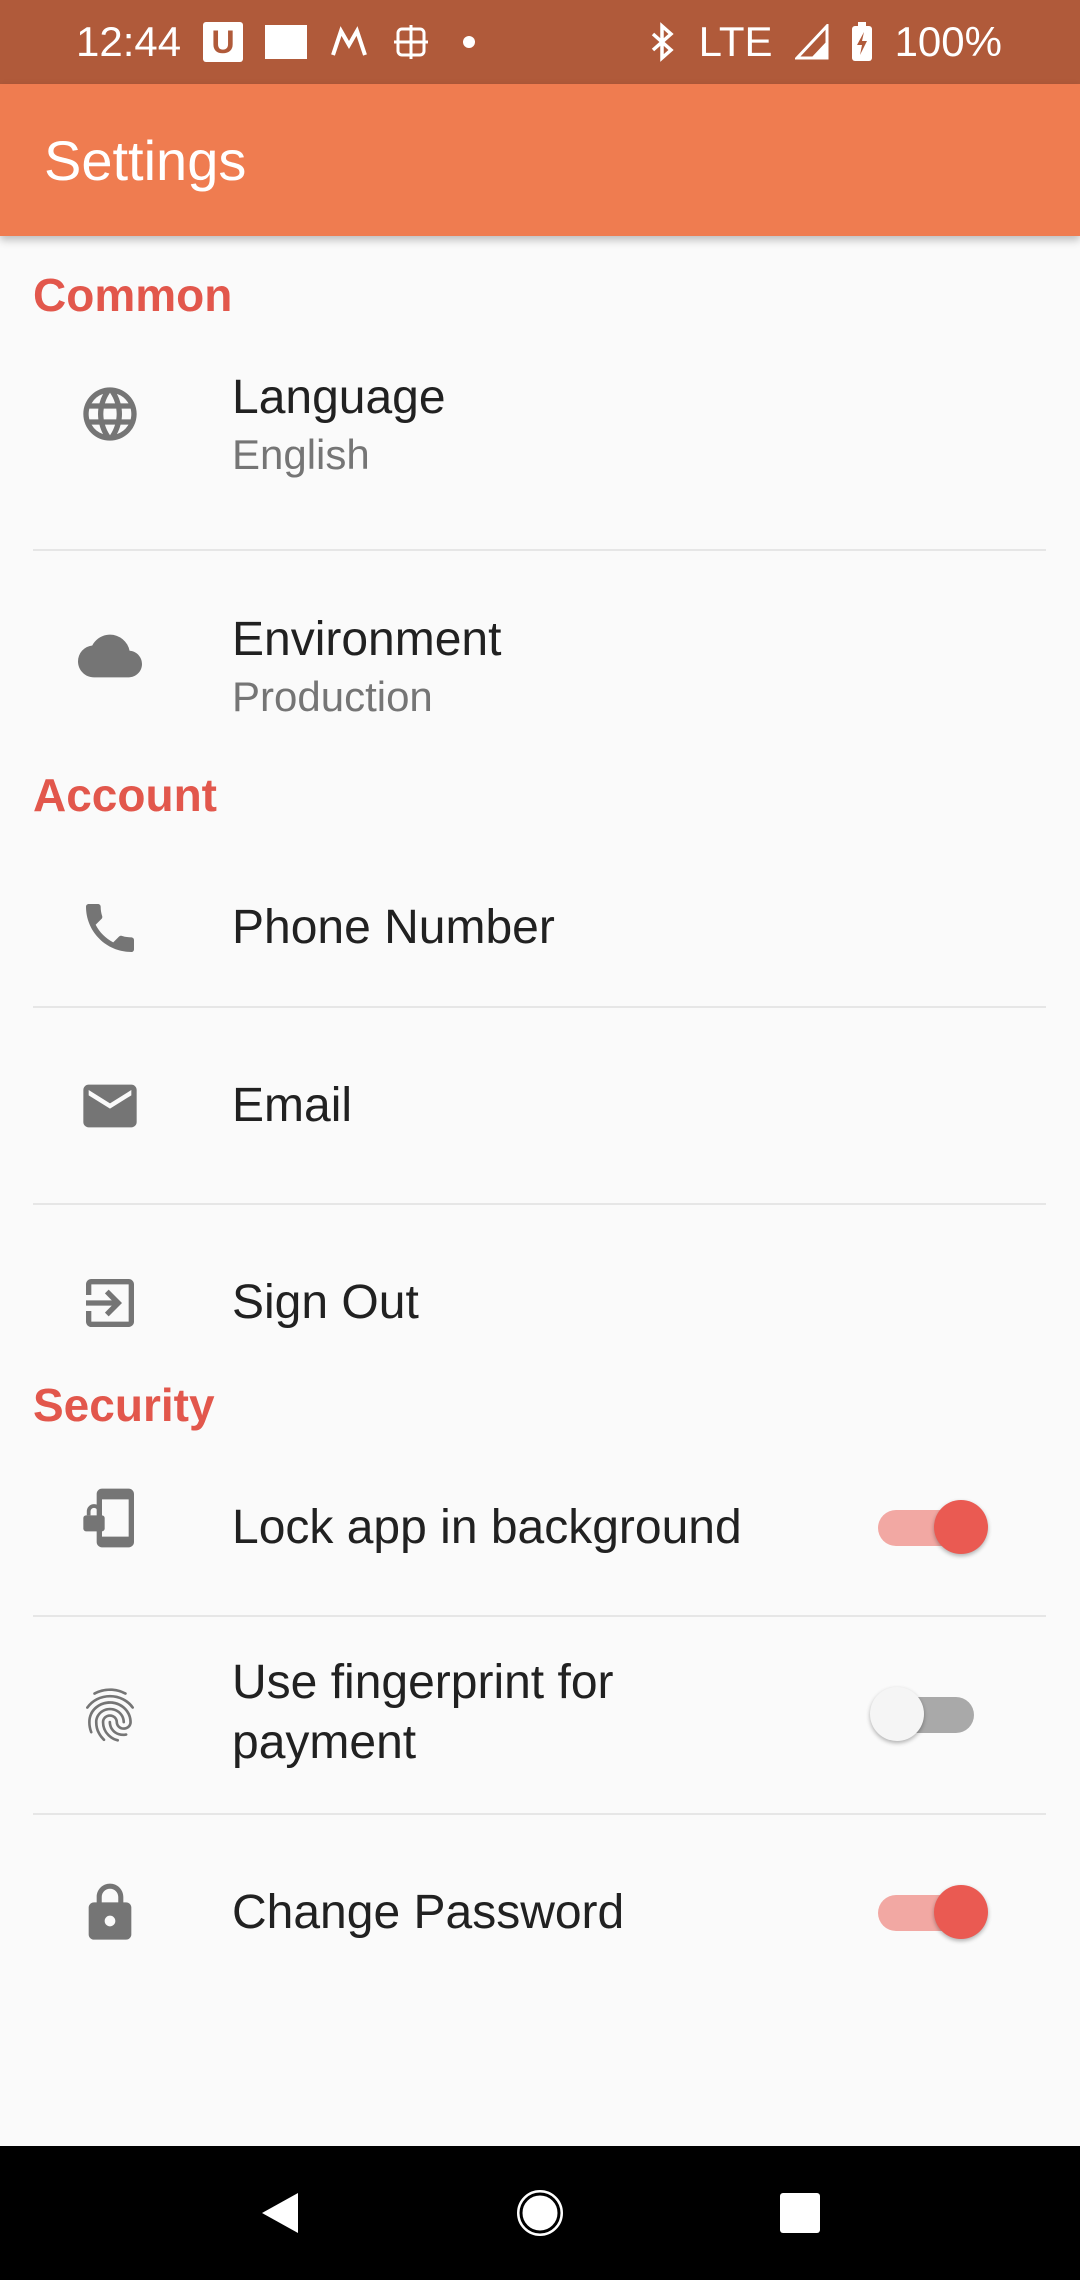 This screenshot has height=2280, width=1080. What do you see at coordinates (928, 1912) in the screenshot?
I see `change-password-toggle` at bounding box center [928, 1912].